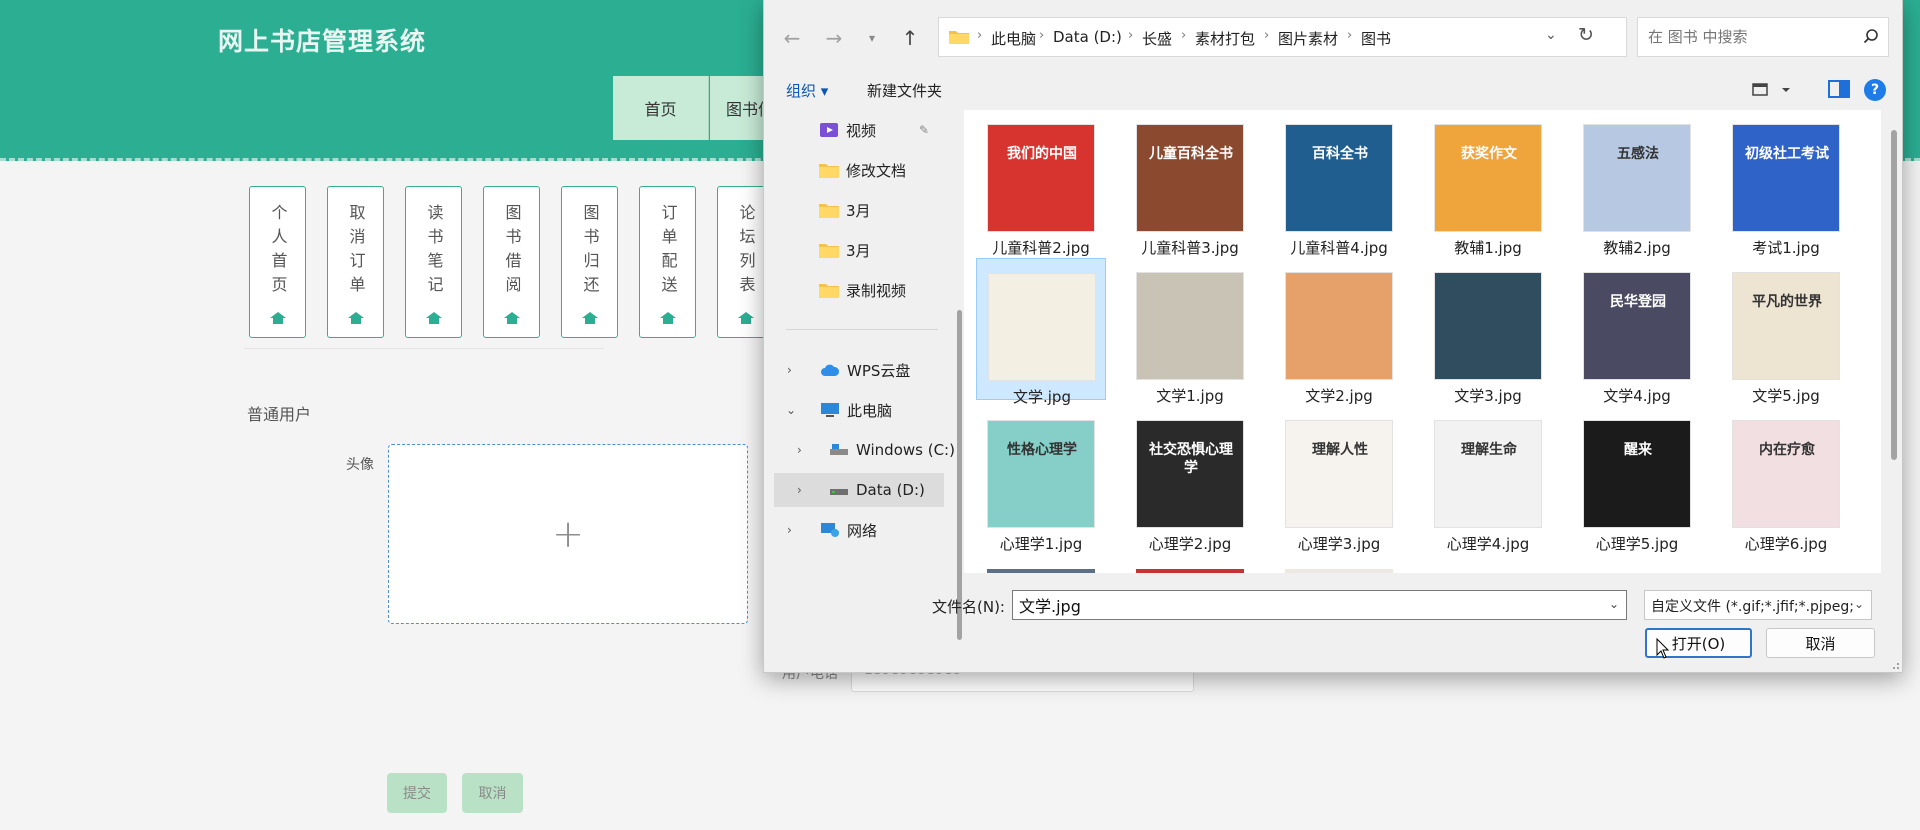 The width and height of the screenshot is (1920, 830). I want to click on file-item: 理解人性 心理学3.jpg, so click(1339, 479).